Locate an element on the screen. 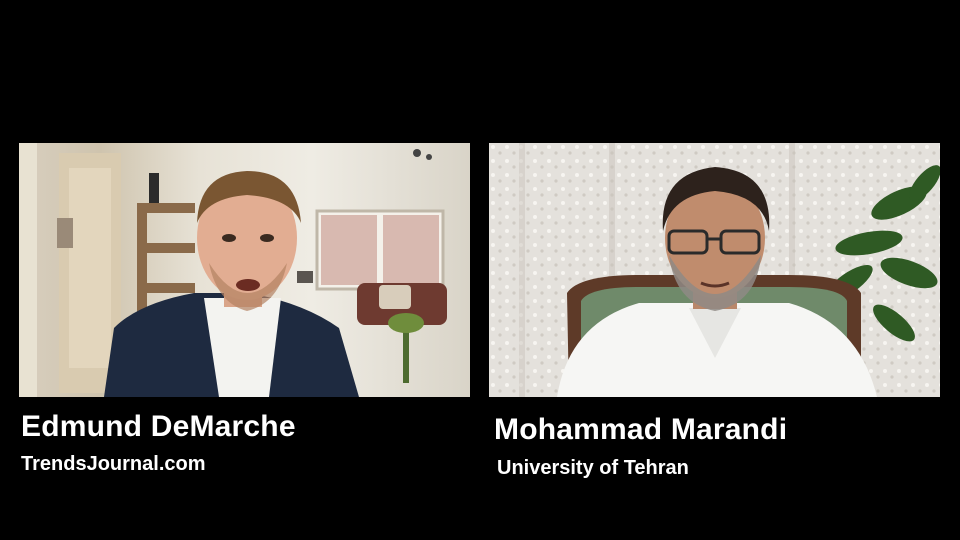 The height and width of the screenshot is (540, 960). participant-affiliation-right: University of Tehran is located at coordinates (593, 468).